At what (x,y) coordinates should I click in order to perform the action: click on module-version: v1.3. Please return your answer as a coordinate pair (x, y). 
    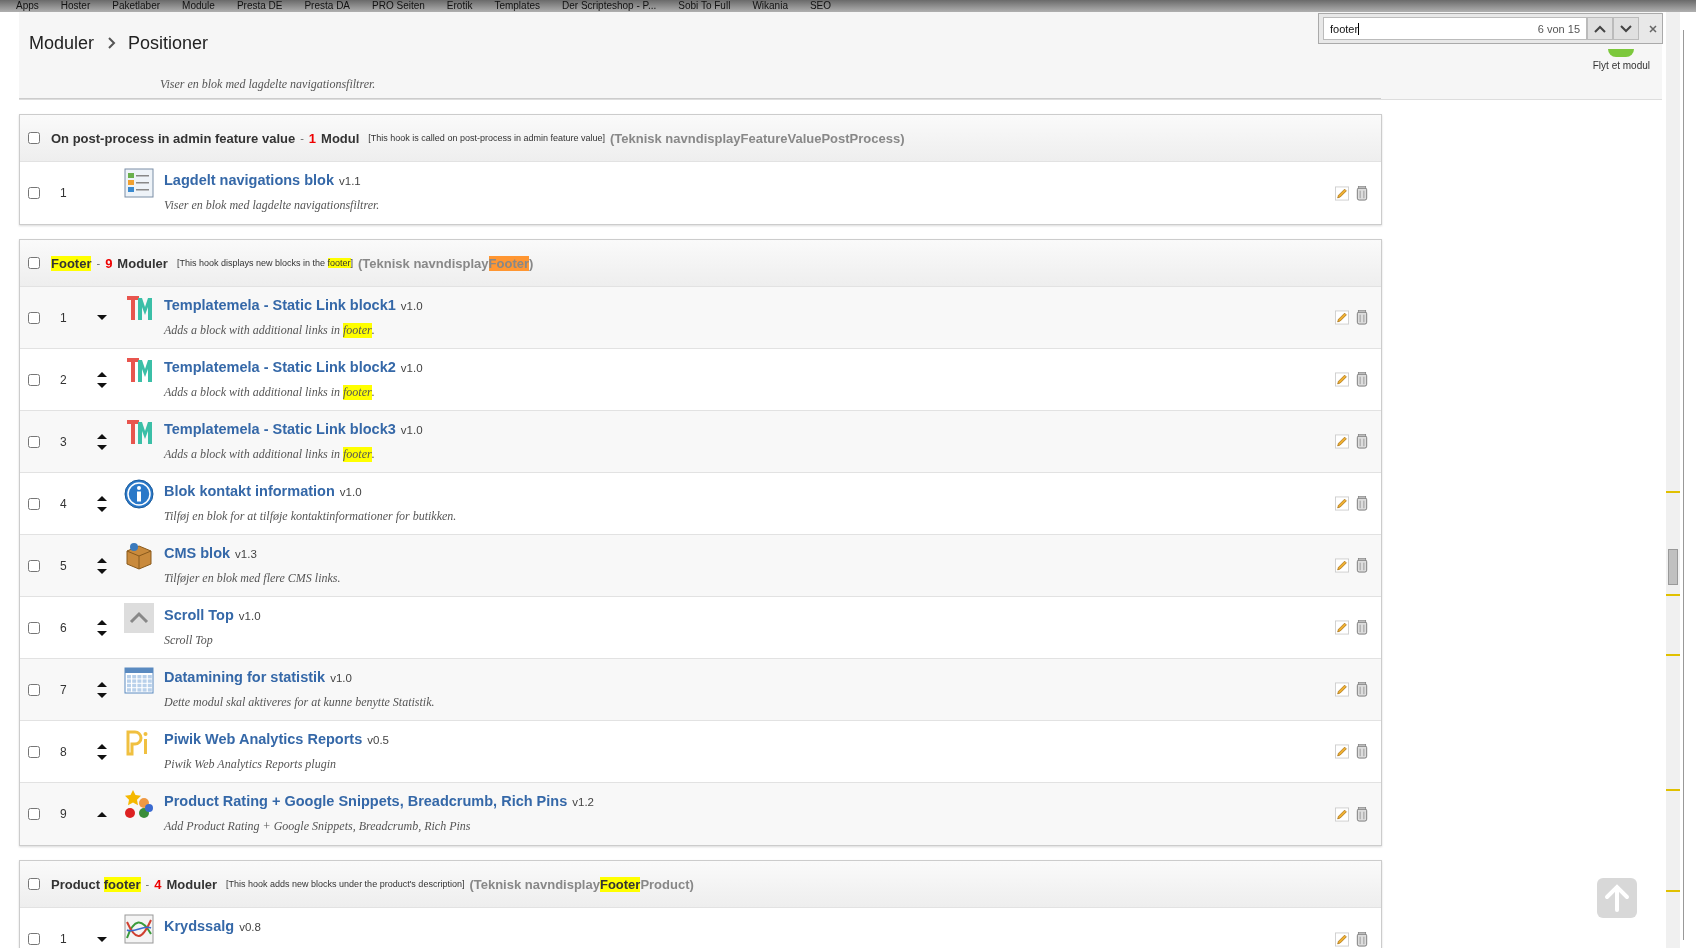
    Looking at the image, I should click on (246, 554).